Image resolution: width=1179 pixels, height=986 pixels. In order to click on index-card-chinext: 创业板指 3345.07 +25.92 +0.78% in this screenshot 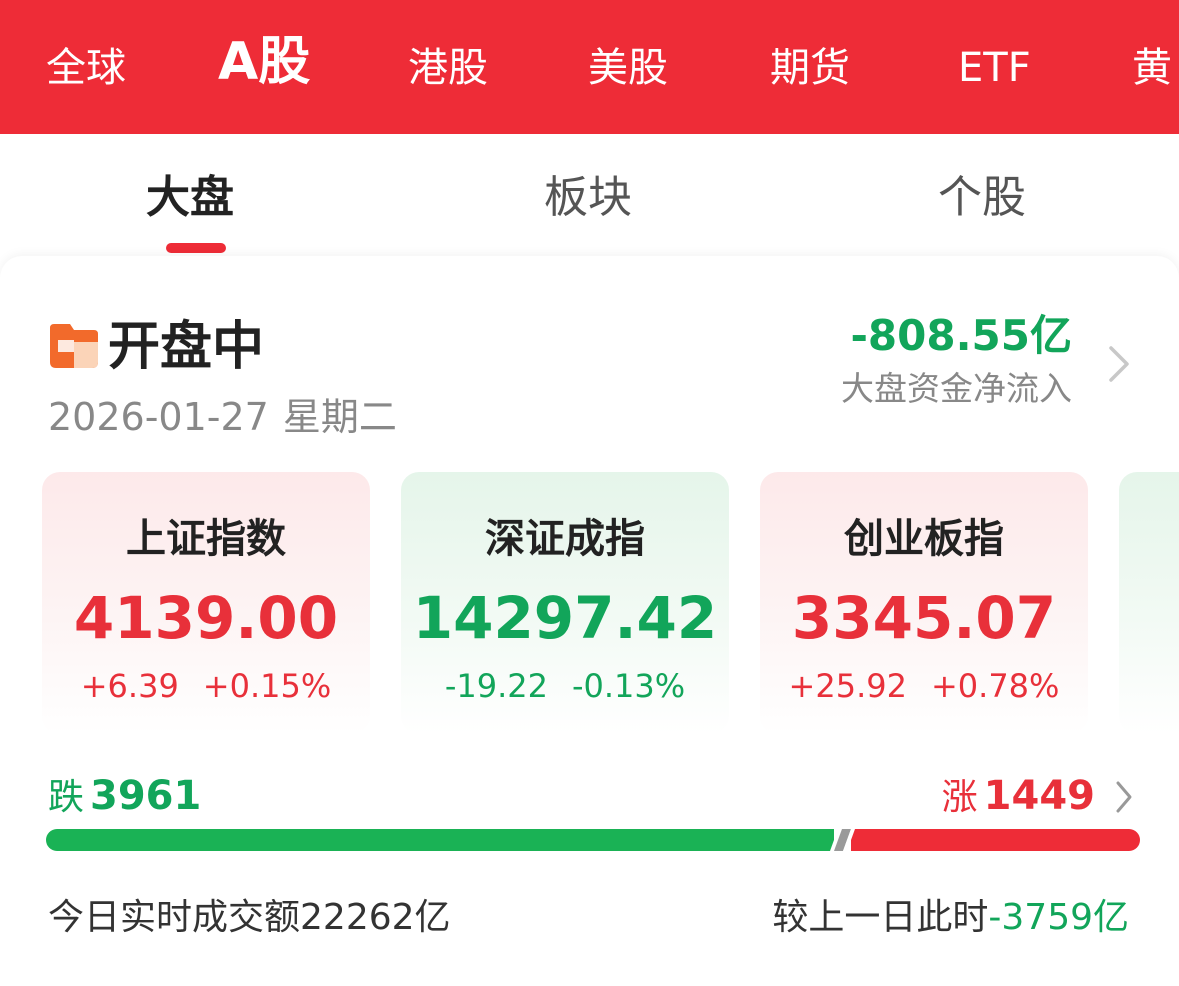, I will do `click(924, 603)`.